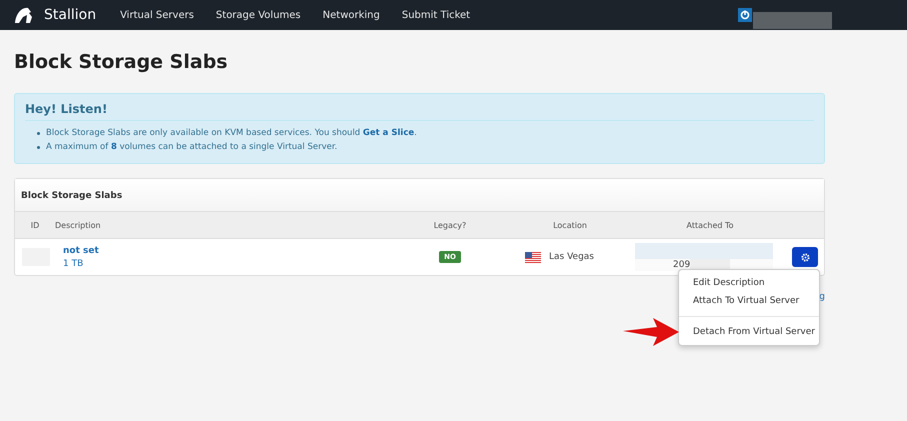 The width and height of the screenshot is (907, 421). What do you see at coordinates (681, 265) in the screenshot?
I see `ip-text: 209` at bounding box center [681, 265].